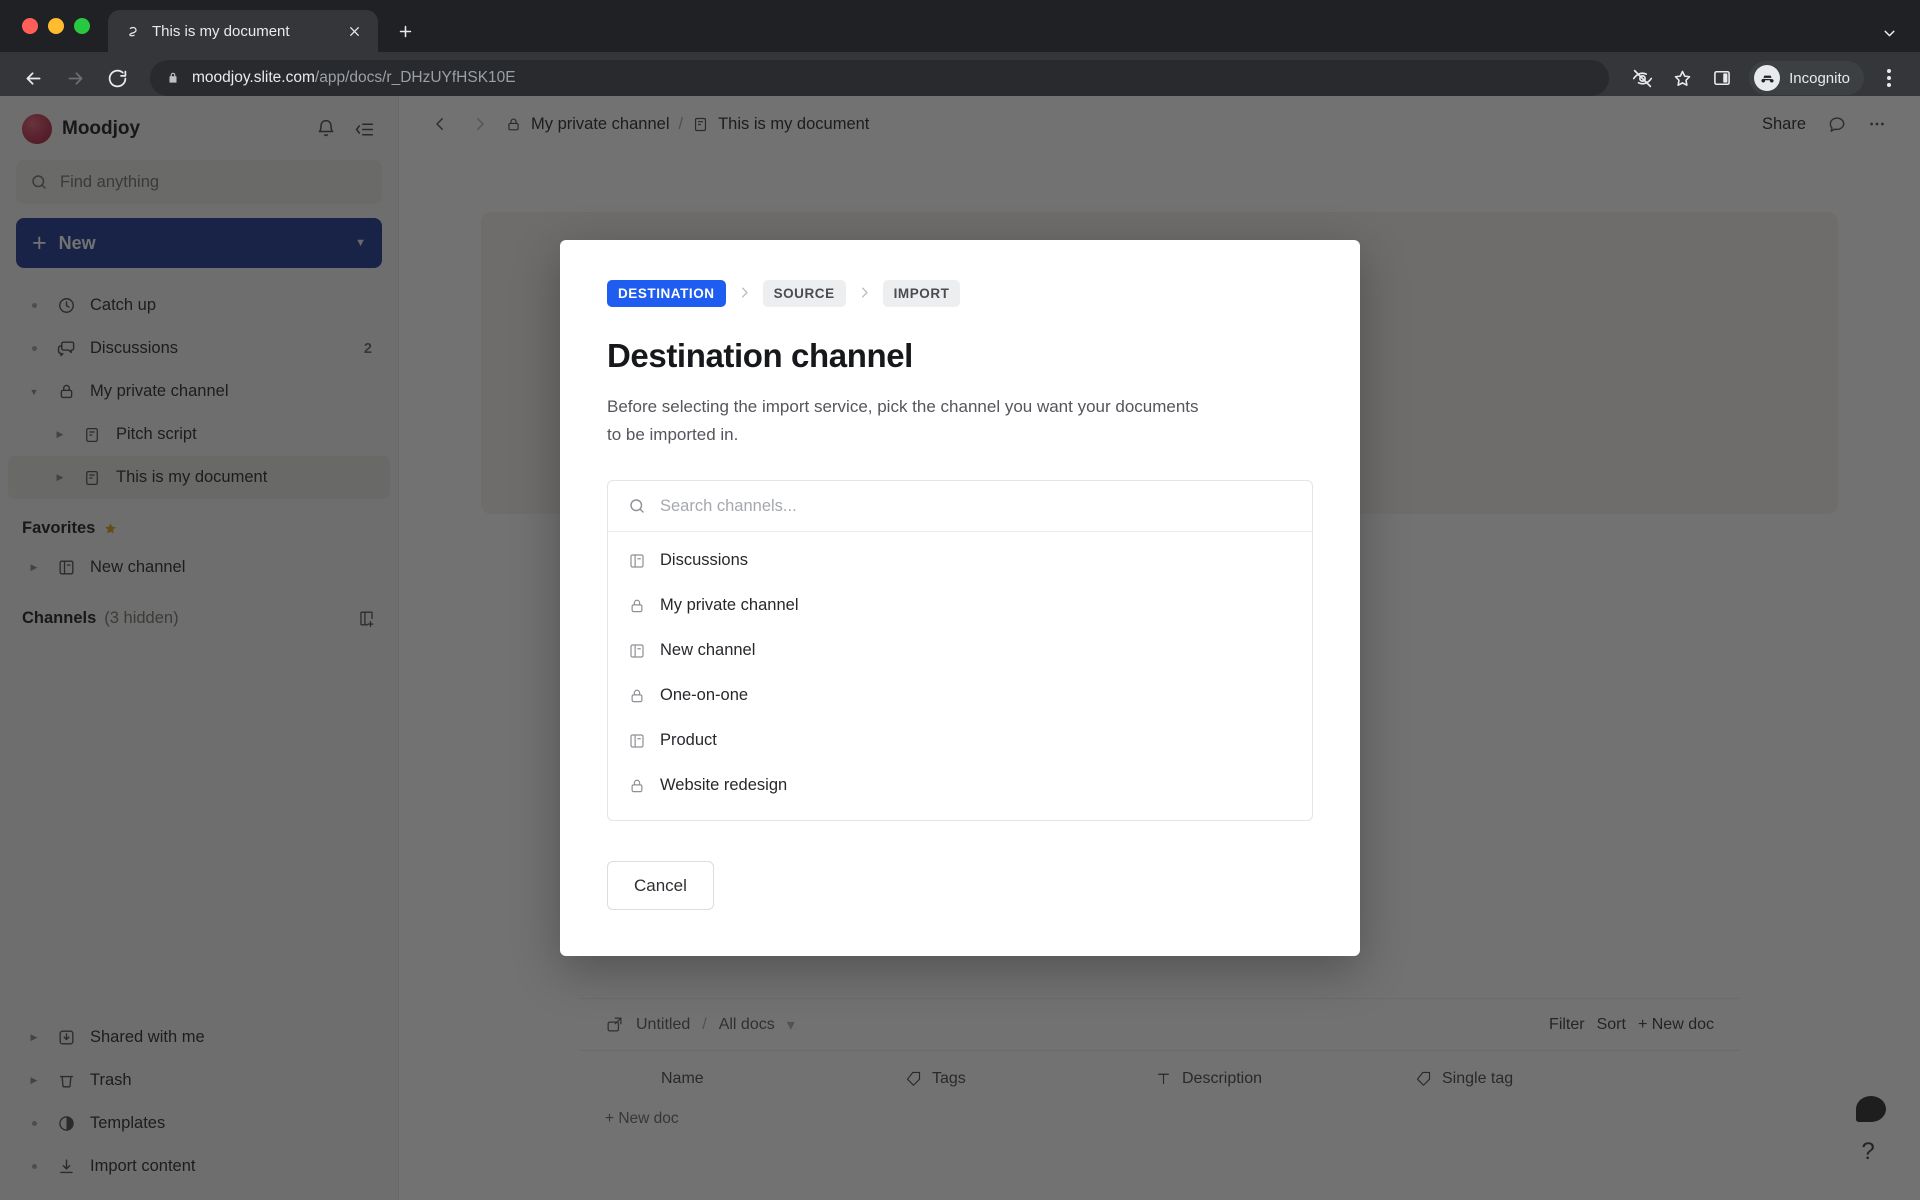 This screenshot has height=1200, width=1920. I want to click on modal-title: Destination channel, so click(760, 355).